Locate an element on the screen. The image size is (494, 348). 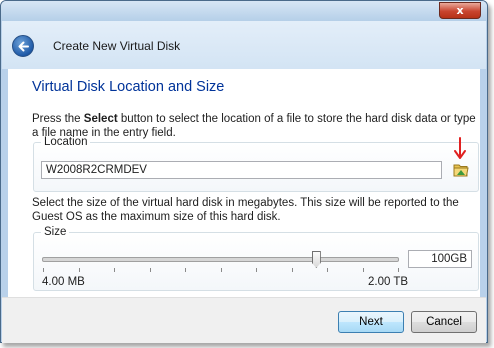
back-arrow-icon is located at coordinates (23, 46).